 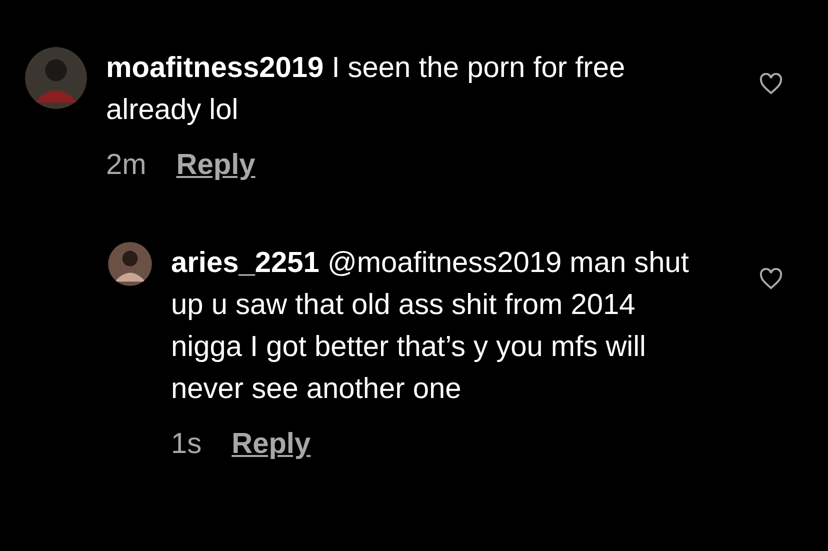 What do you see at coordinates (366, 89) in the screenshot?
I see `comment-text: moafitness2019 I seen the porn for free already lol` at bounding box center [366, 89].